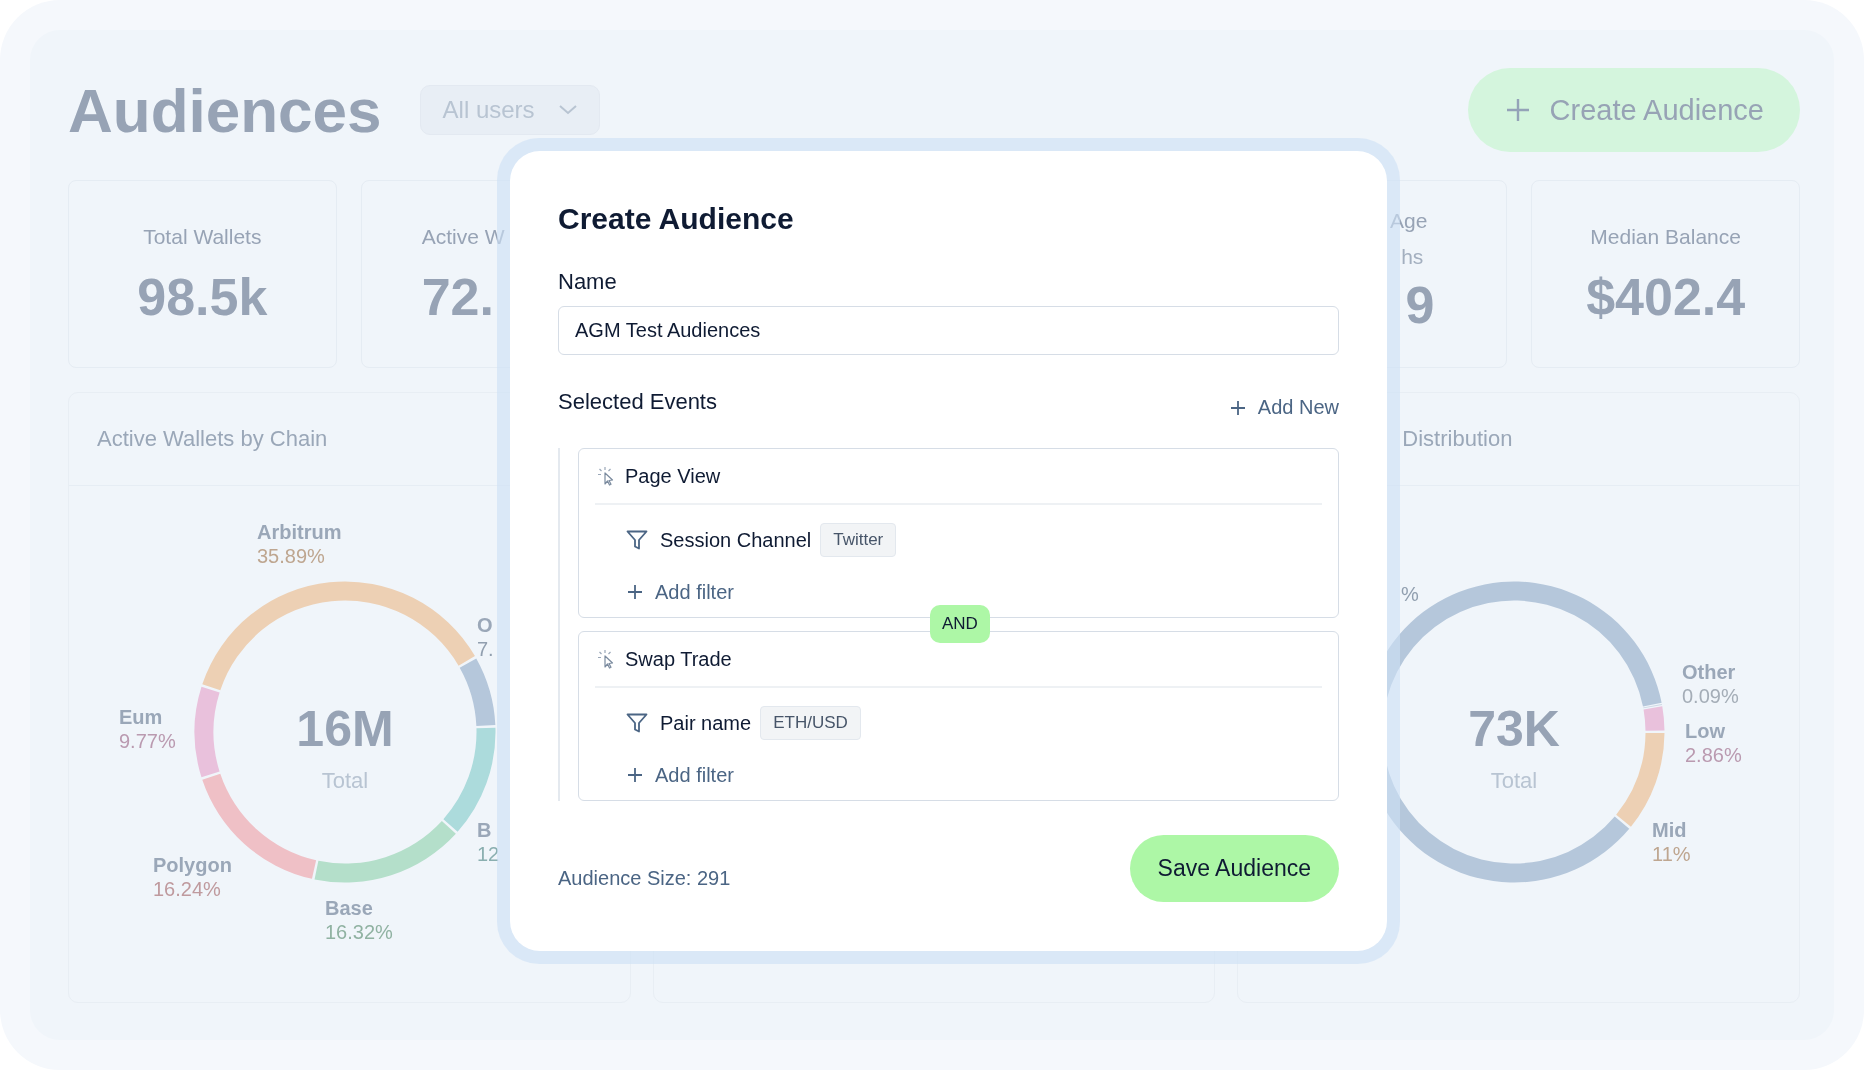  Describe the element at coordinates (736, 540) in the screenshot. I see `filter-field: Session Channel` at that location.